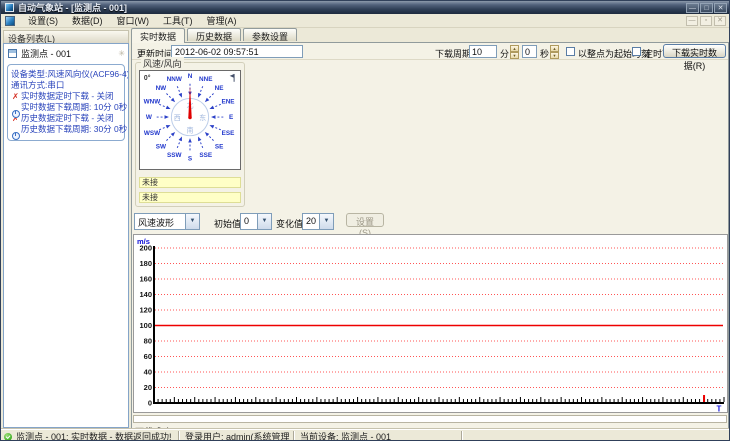 This screenshot has height=441, width=730. What do you see at coordinates (145, 310) in the screenshot?
I see `svg-text: 120` at bounding box center [145, 310].